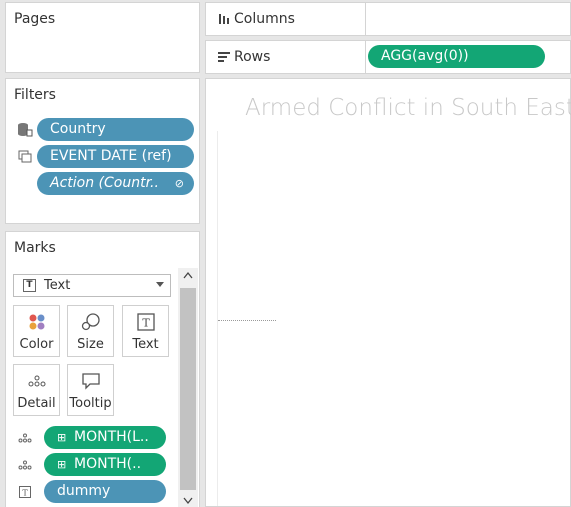 The image size is (571, 507). Describe the element at coordinates (90, 322) in the screenshot. I see `size-circles-icon` at that location.